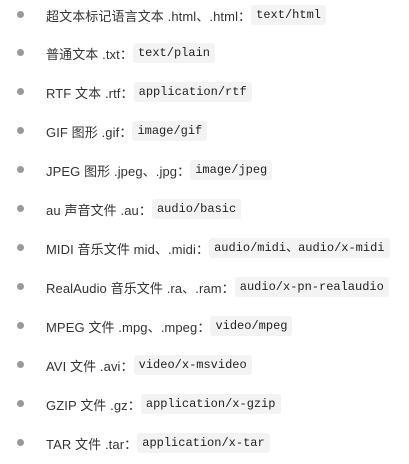 This screenshot has height=464, width=409. Describe the element at coordinates (299, 248) in the screenshot. I see `mime-type-code: audio/midi、audio/x-midi` at that location.